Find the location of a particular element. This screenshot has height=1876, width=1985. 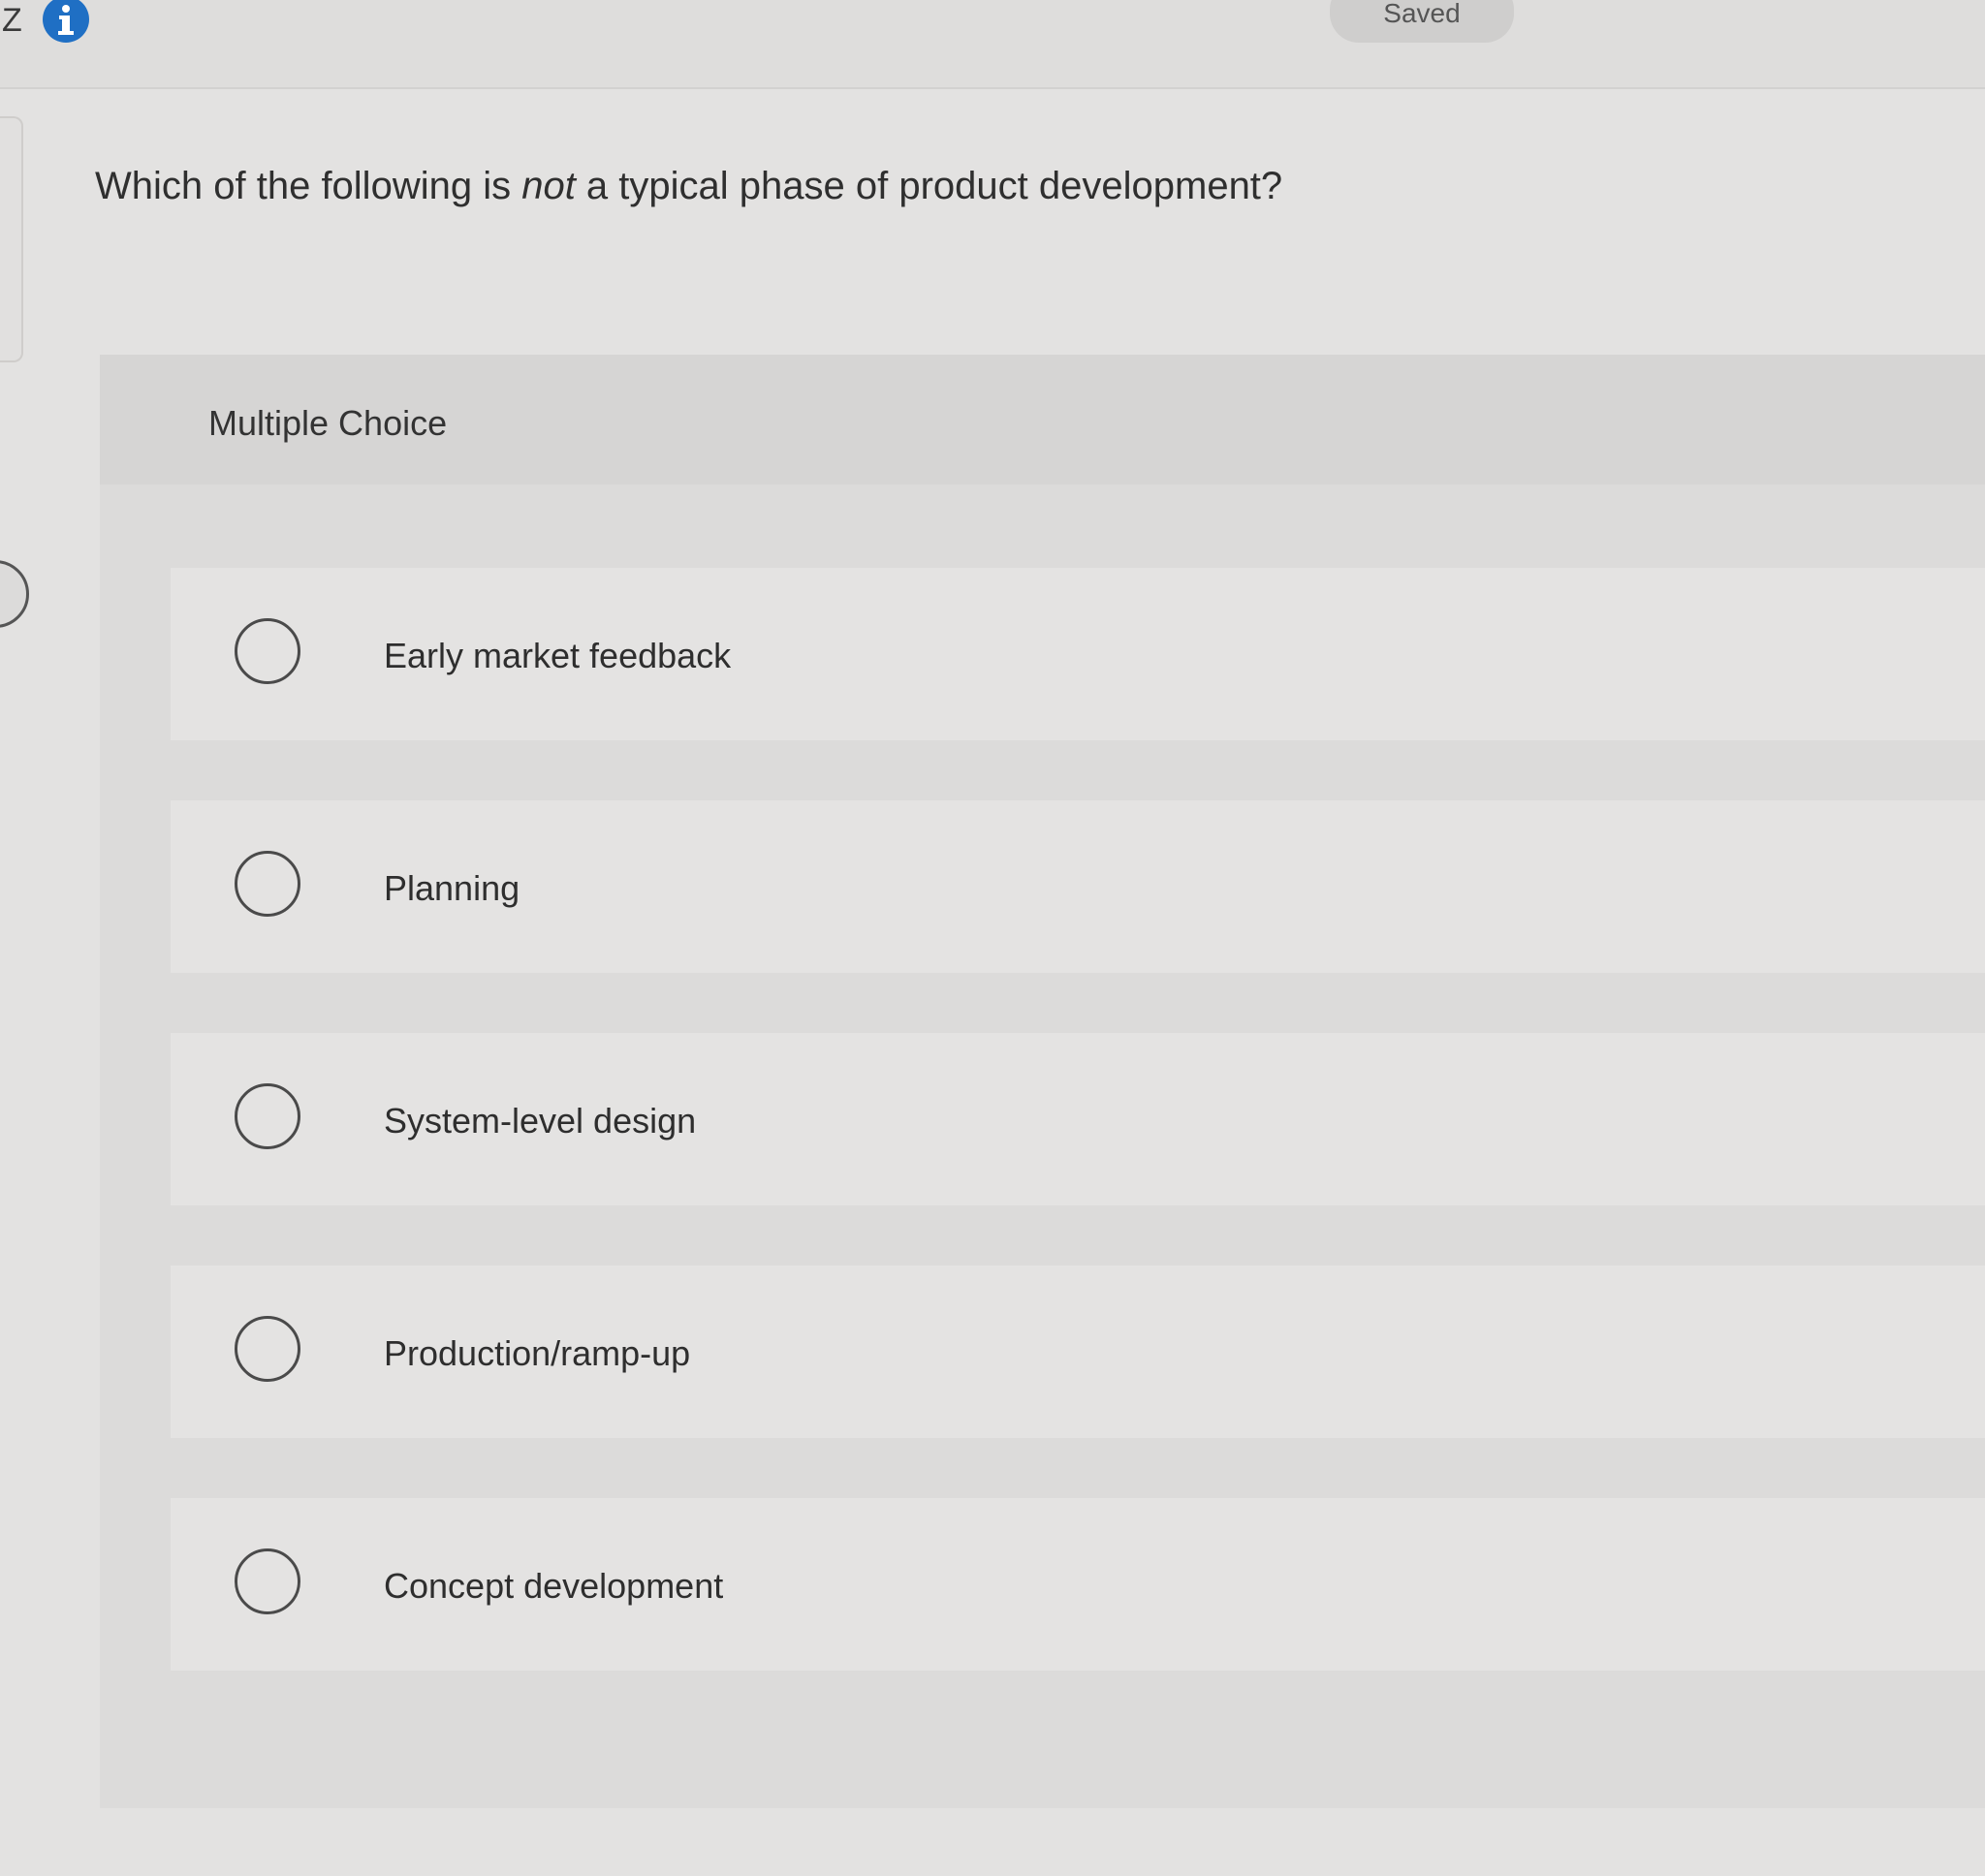

multiple-choice-label: Multiple Choice is located at coordinates (328, 423).